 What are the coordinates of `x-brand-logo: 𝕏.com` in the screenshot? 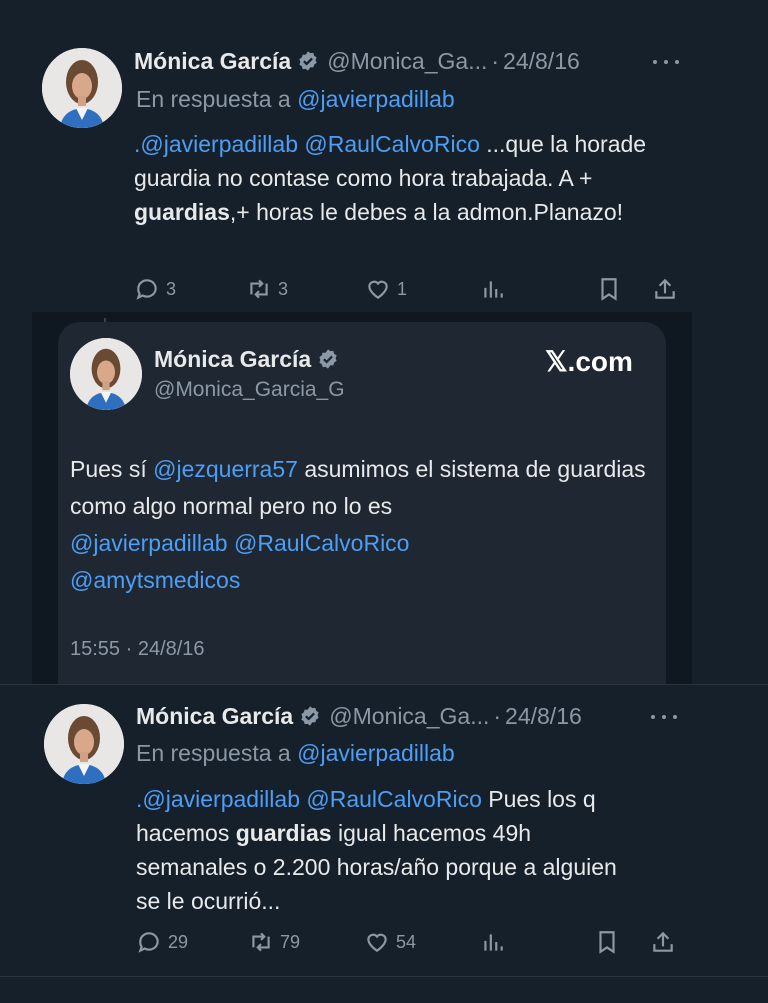 It's located at (589, 361).